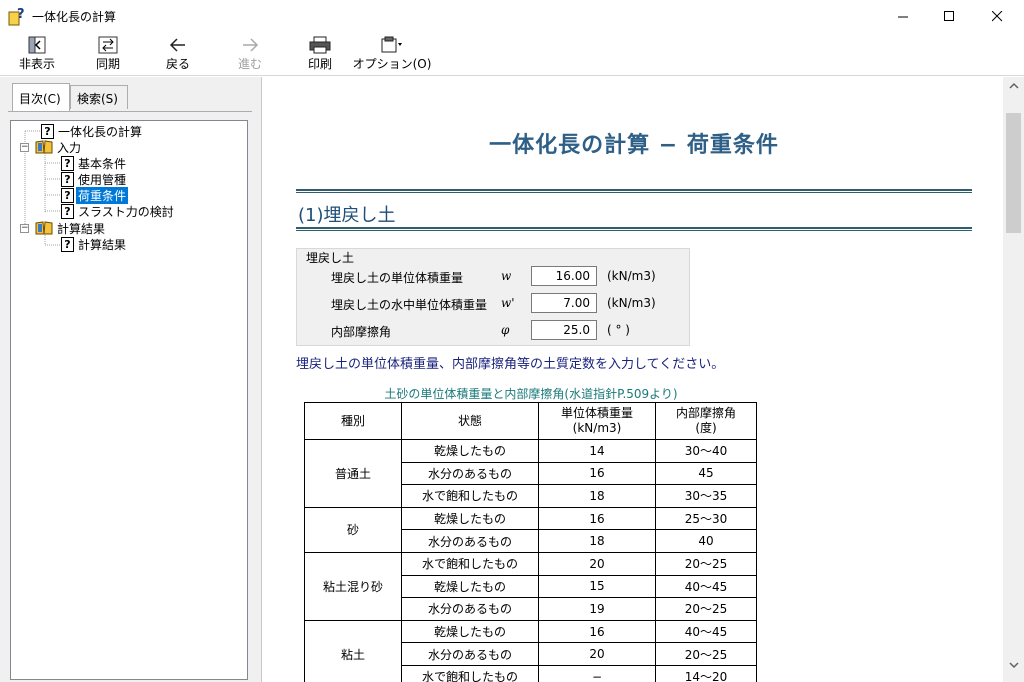 This screenshot has width=1024, height=682. Describe the element at coordinates (99, 97) in the screenshot. I see `tab-search: 検索(S)` at that location.